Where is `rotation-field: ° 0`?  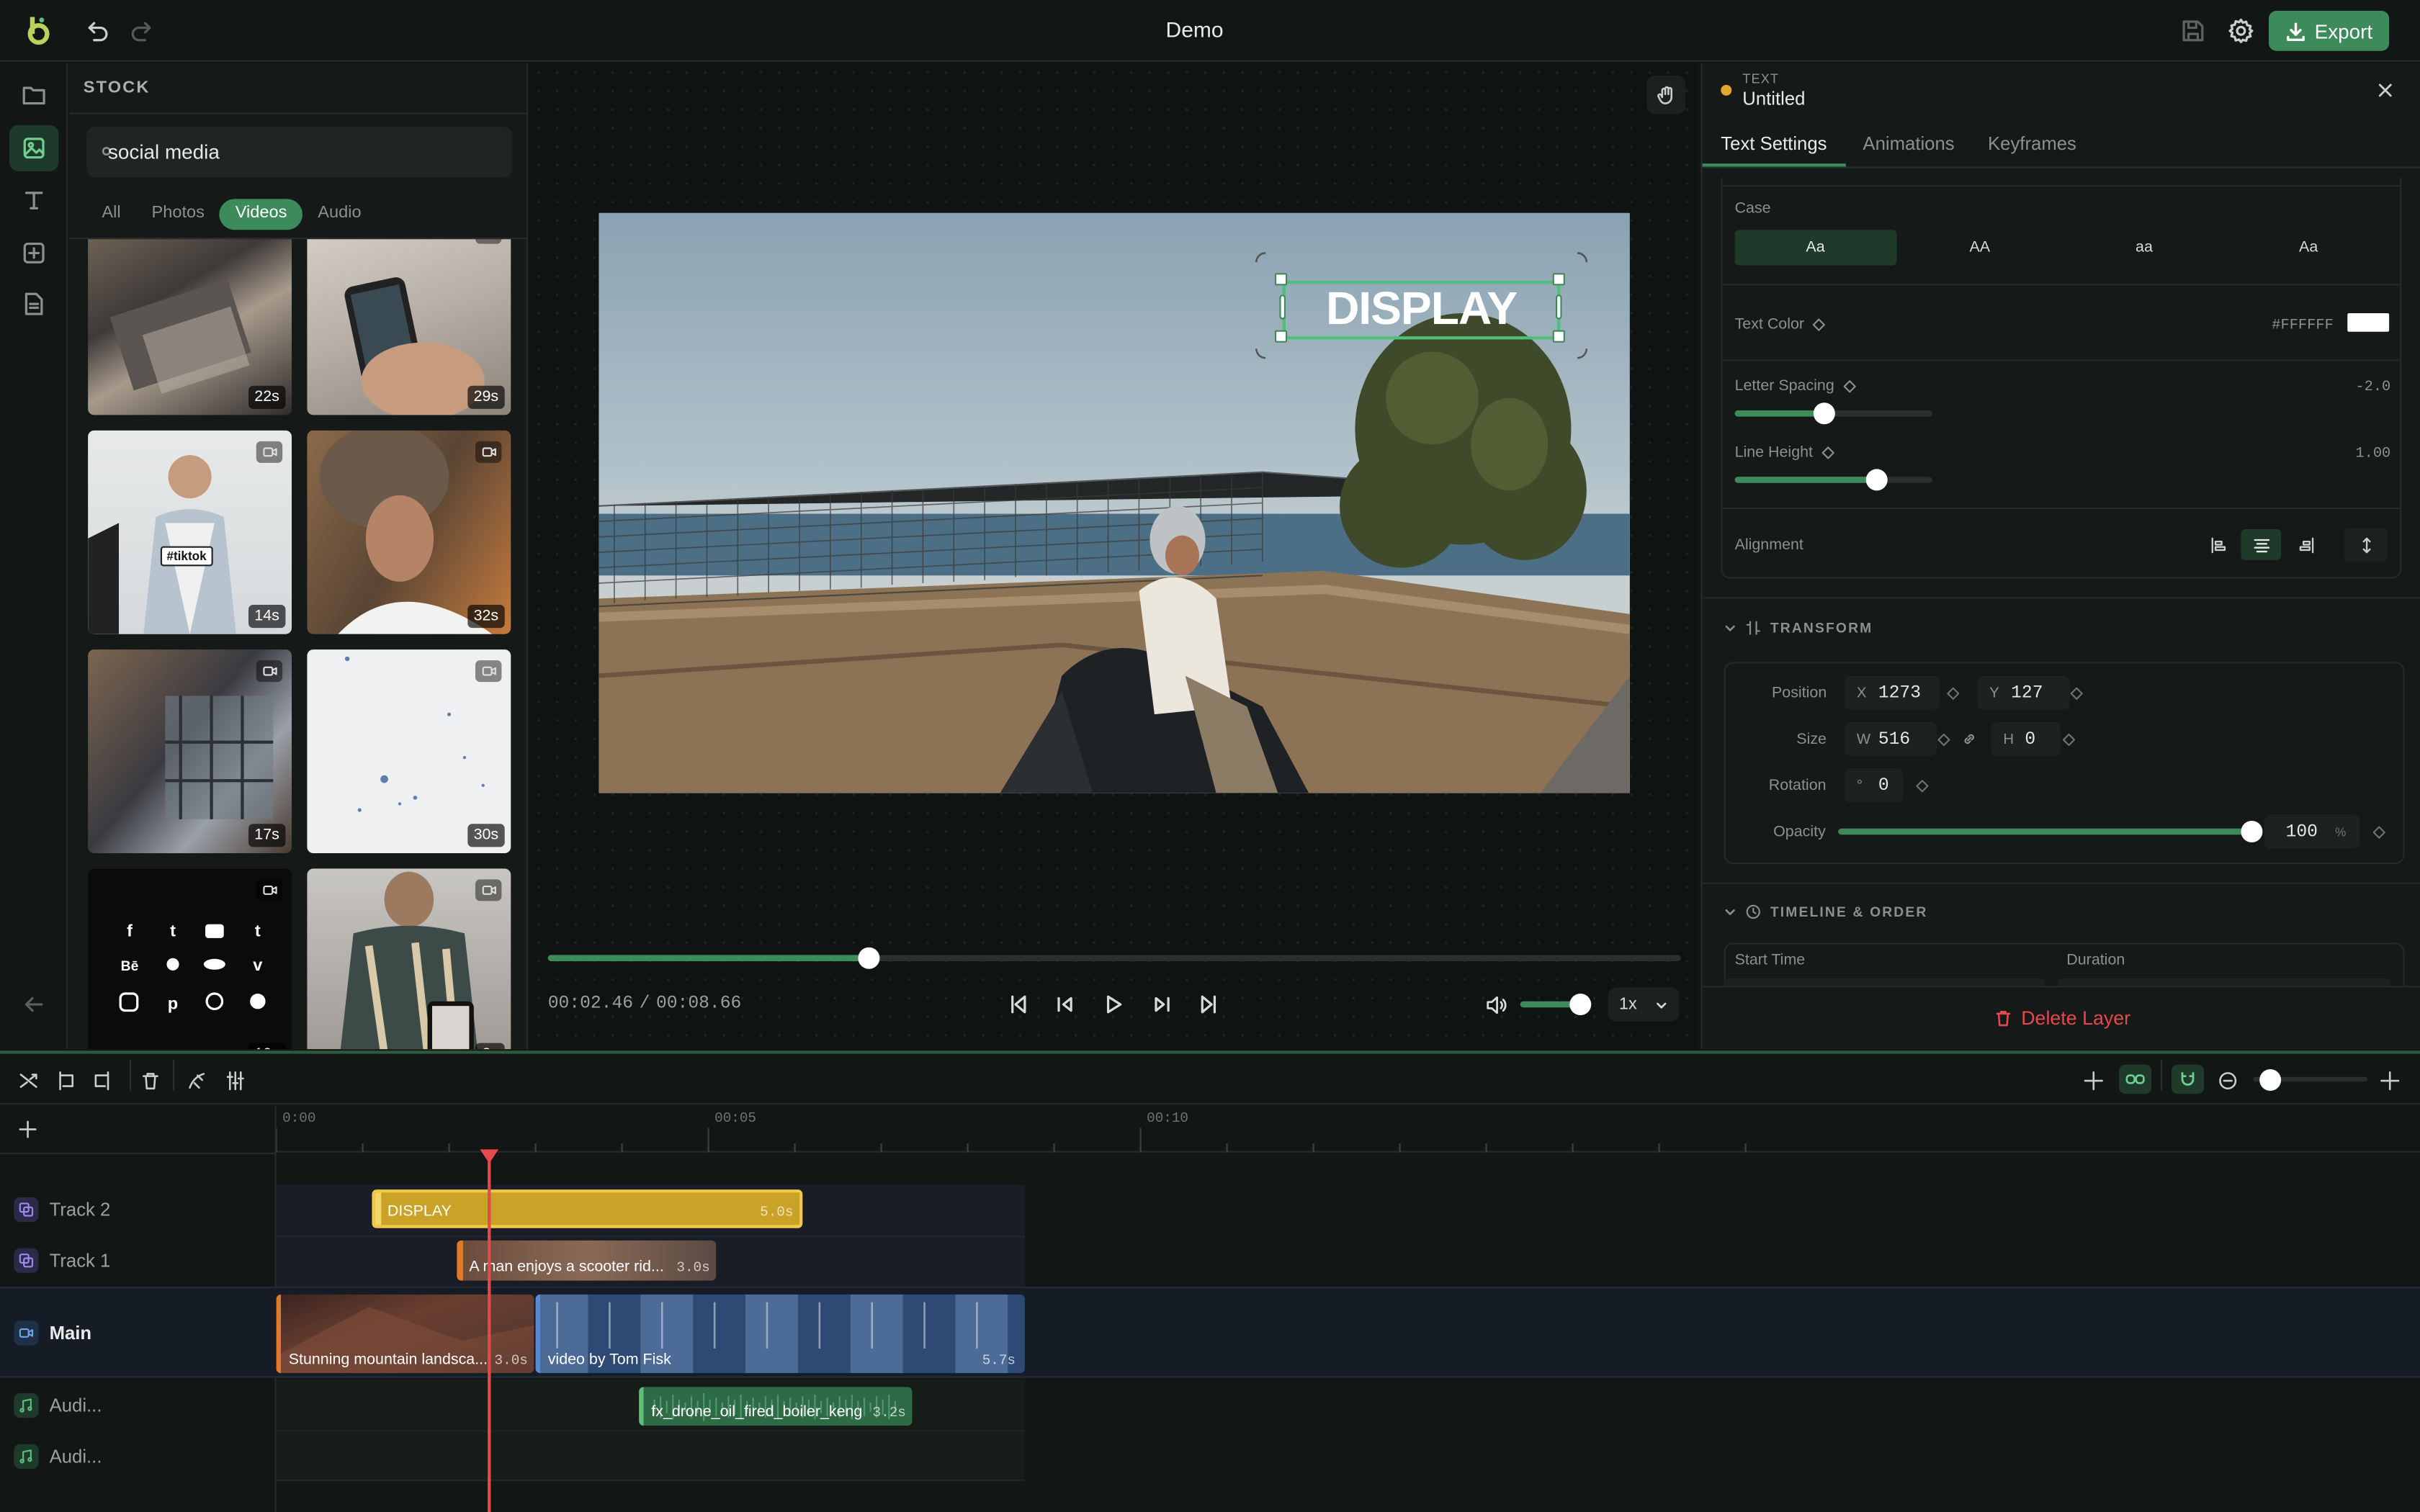
rotation-field: ° 0 is located at coordinates (1874, 785).